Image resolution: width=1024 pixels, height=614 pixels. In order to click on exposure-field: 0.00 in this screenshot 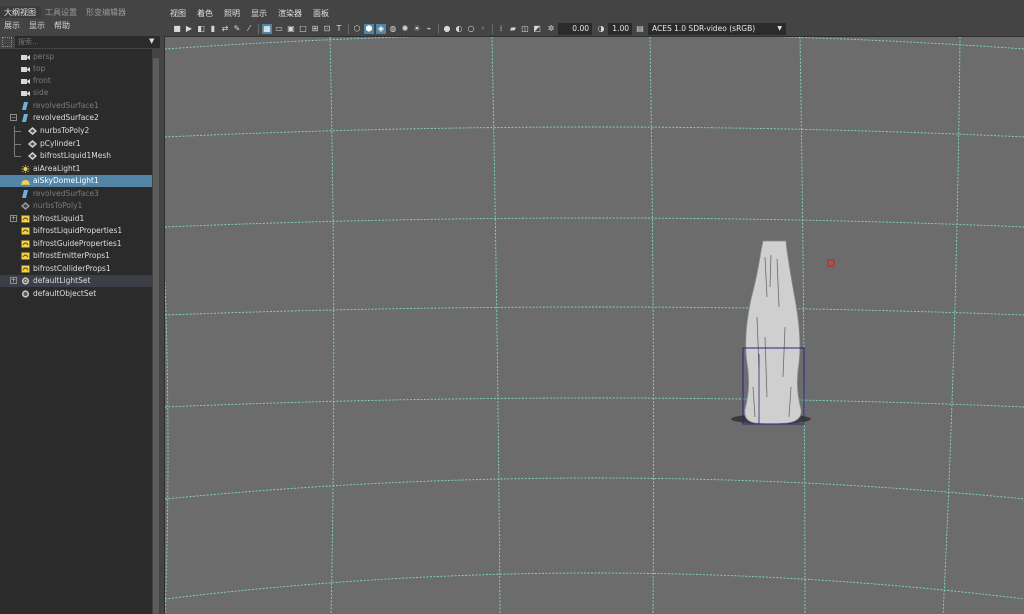, I will do `click(575, 29)`.